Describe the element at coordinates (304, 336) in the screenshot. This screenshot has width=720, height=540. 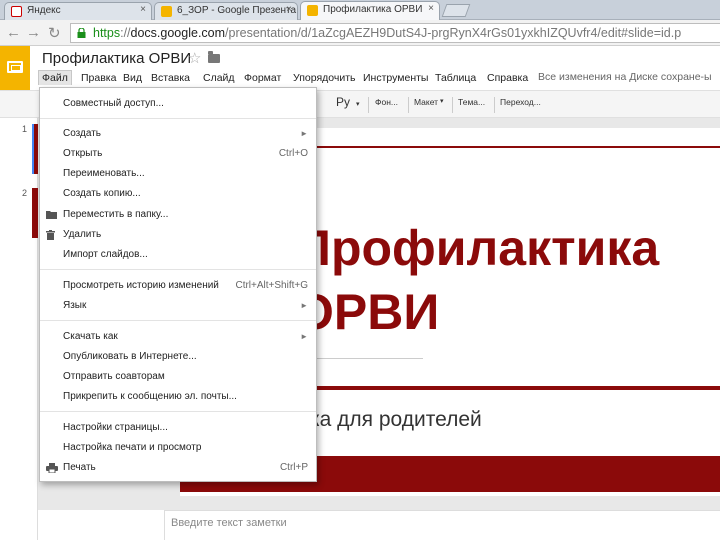
I see `submenu-arrow-icon: ►` at that location.